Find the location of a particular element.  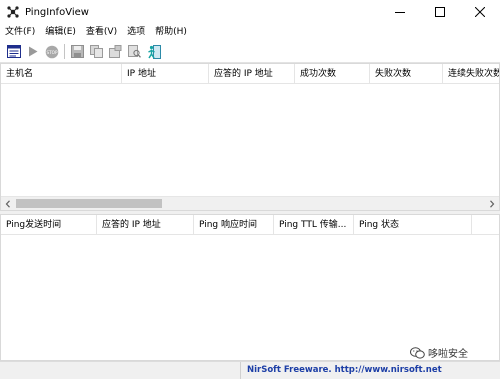

app-icon is located at coordinates (13, 12).